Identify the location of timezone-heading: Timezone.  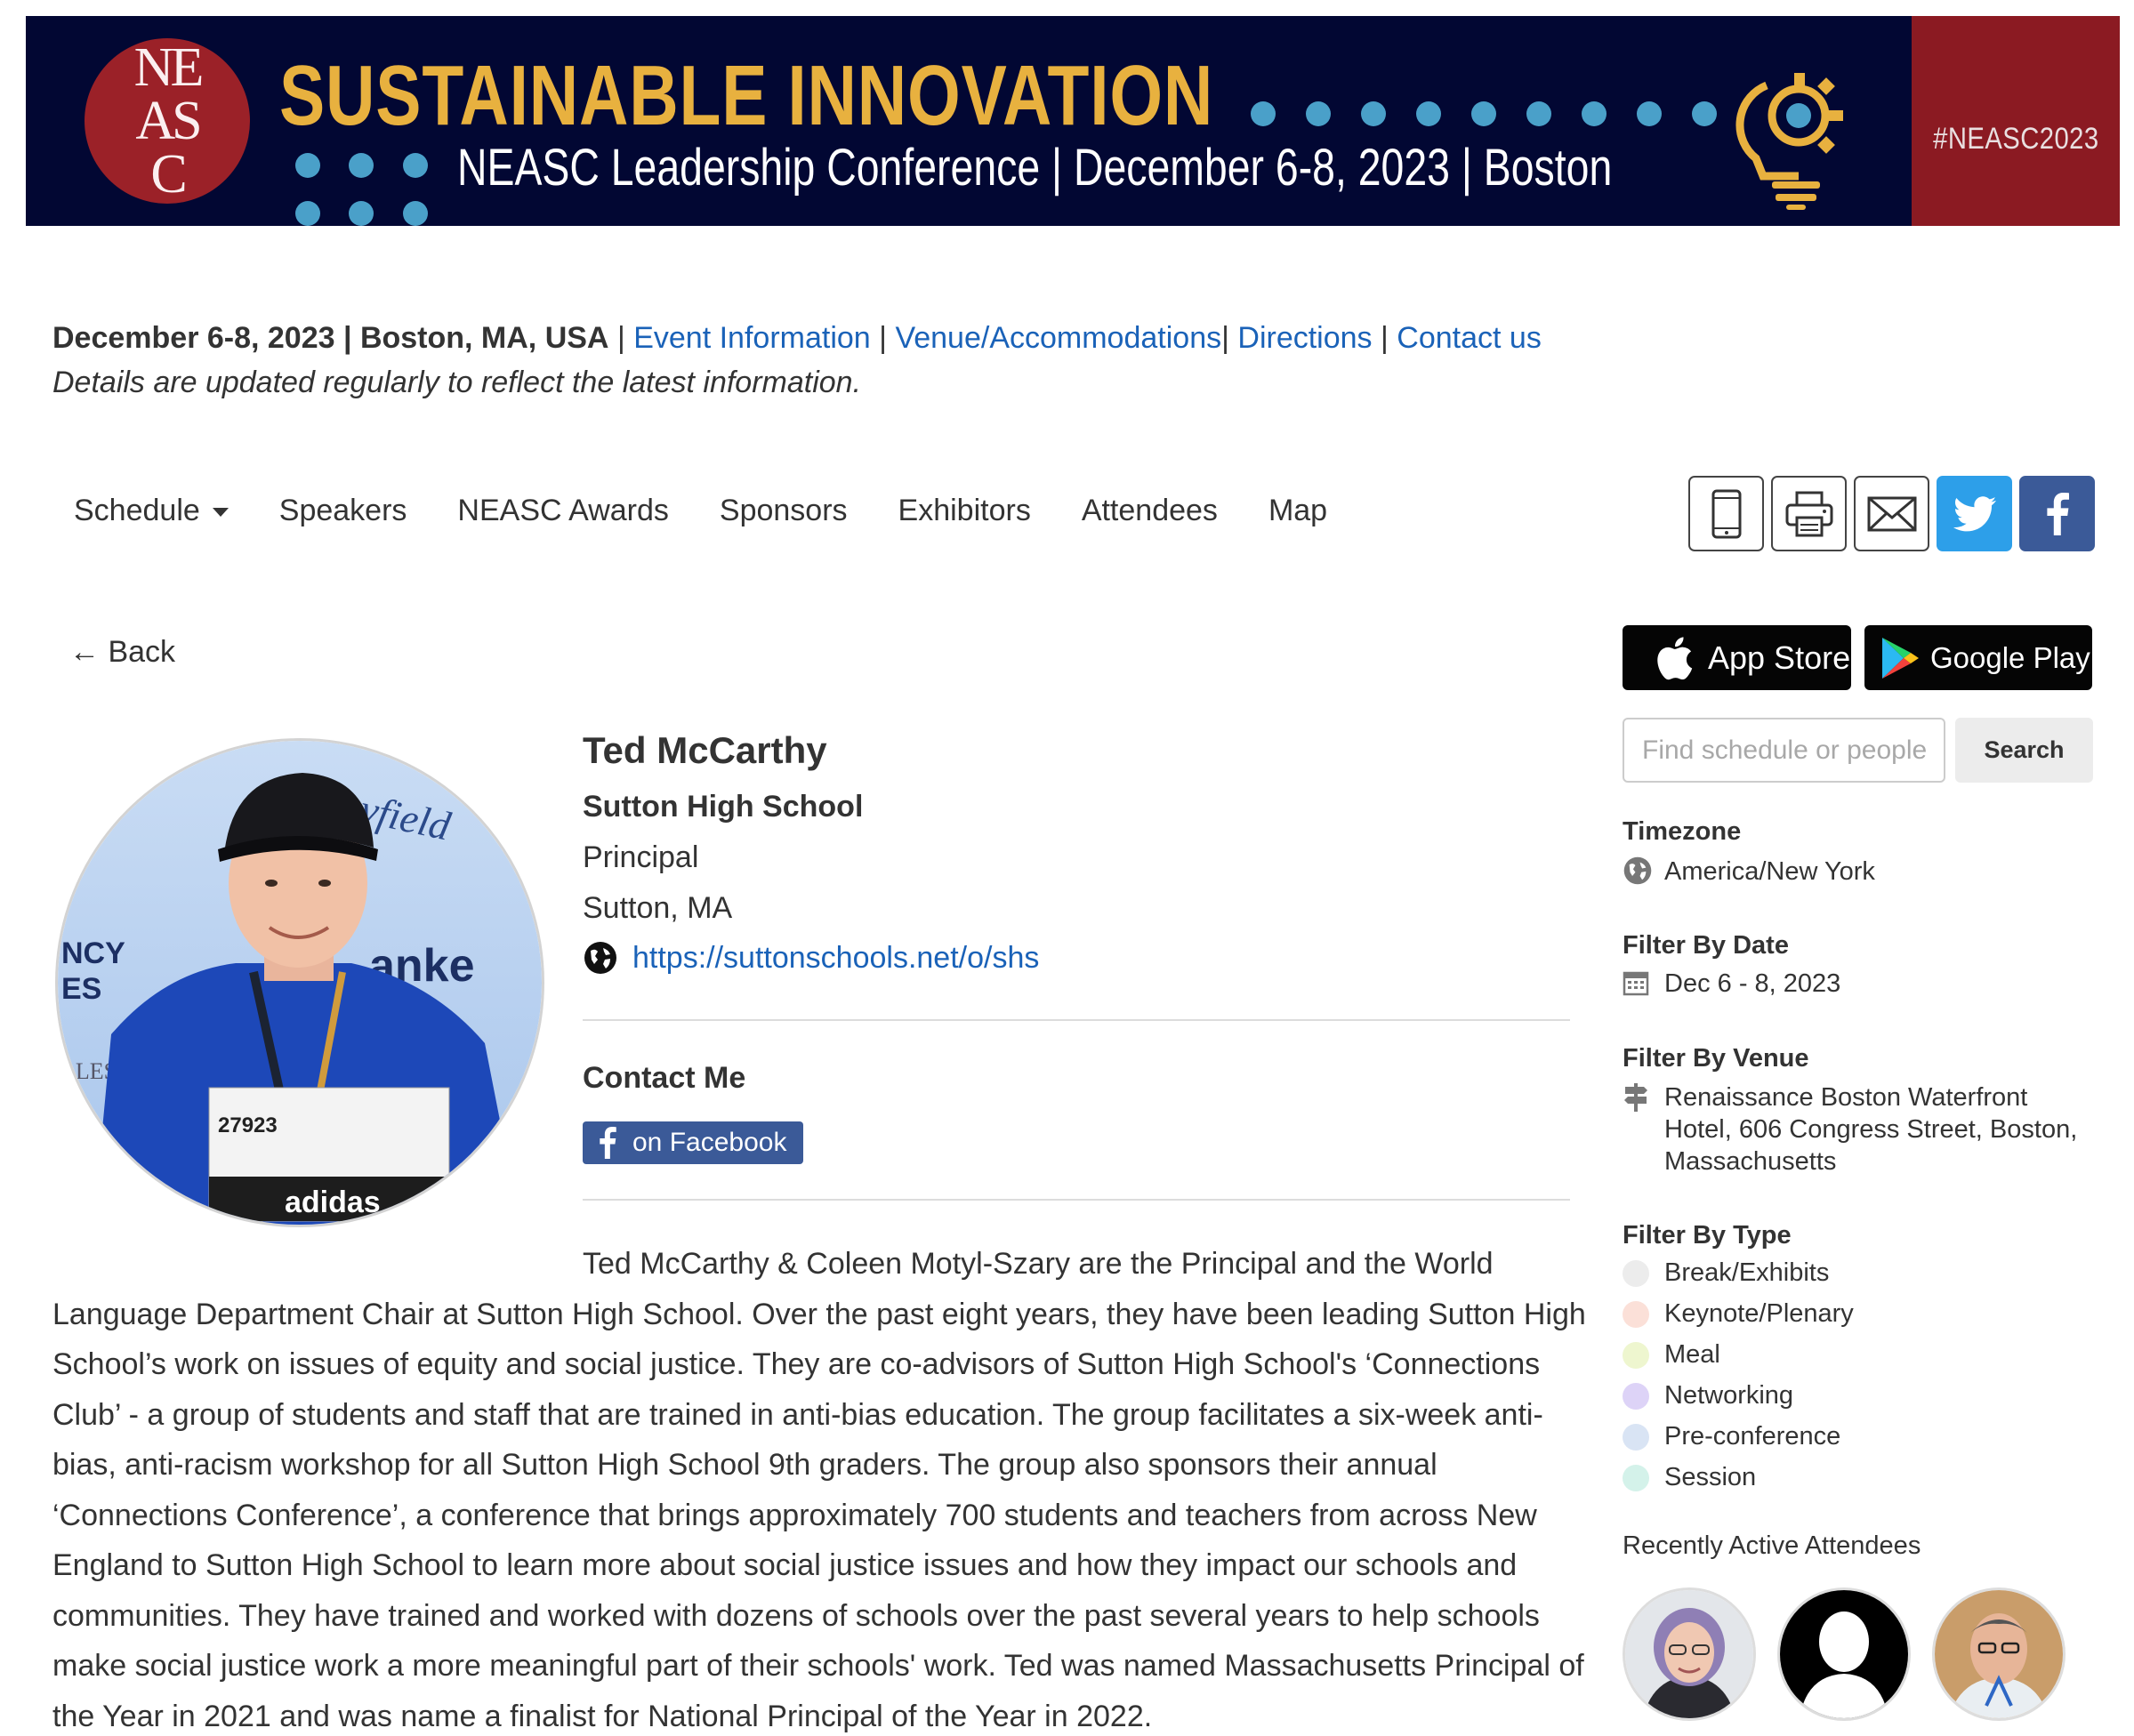
(1682, 831).